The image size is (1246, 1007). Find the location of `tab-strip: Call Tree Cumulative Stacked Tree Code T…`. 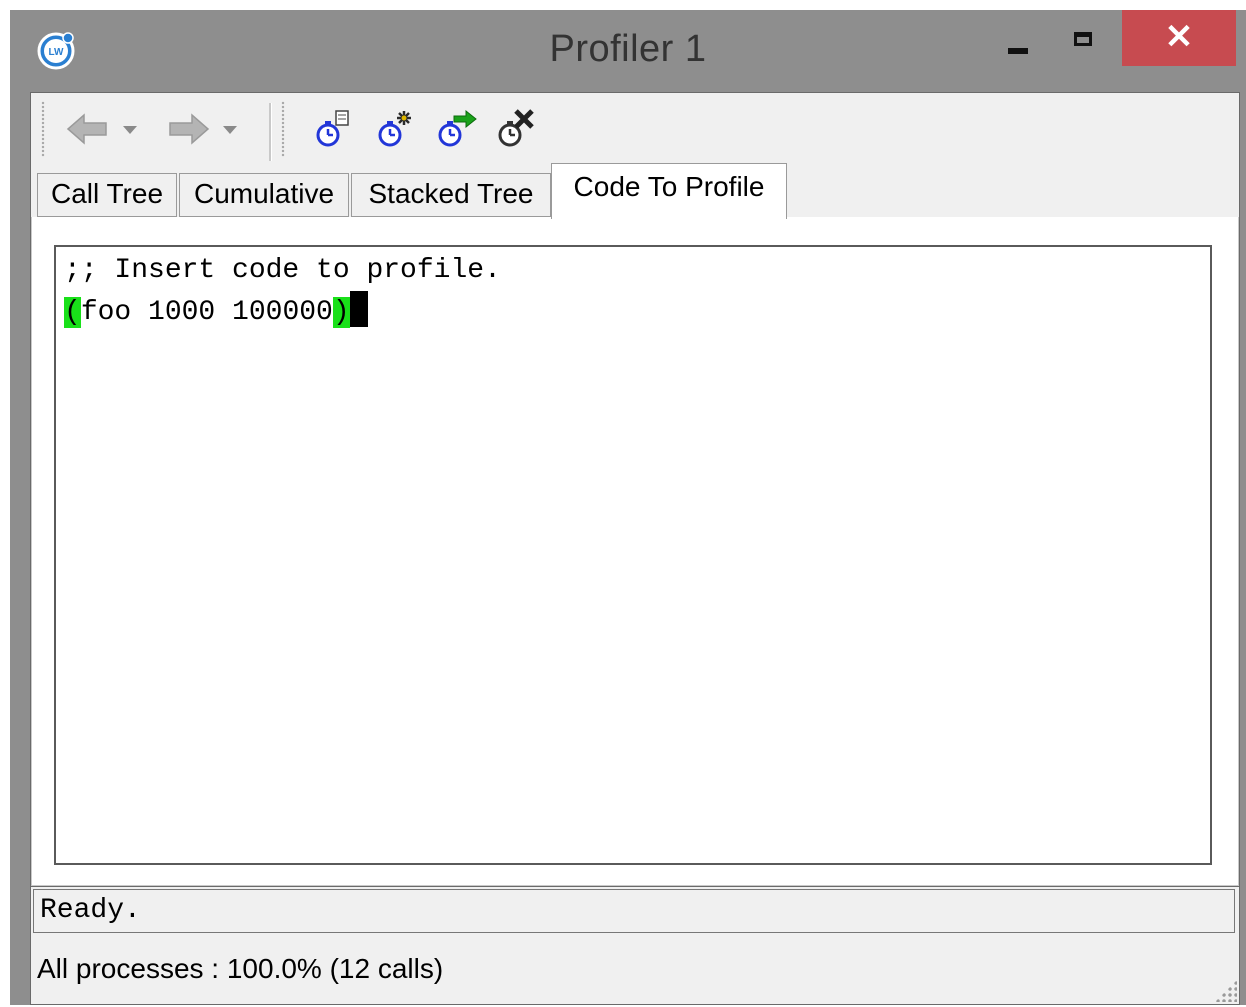

tab-strip: Call Tree Cumulative Stacked Tree Code T… is located at coordinates (635, 191).